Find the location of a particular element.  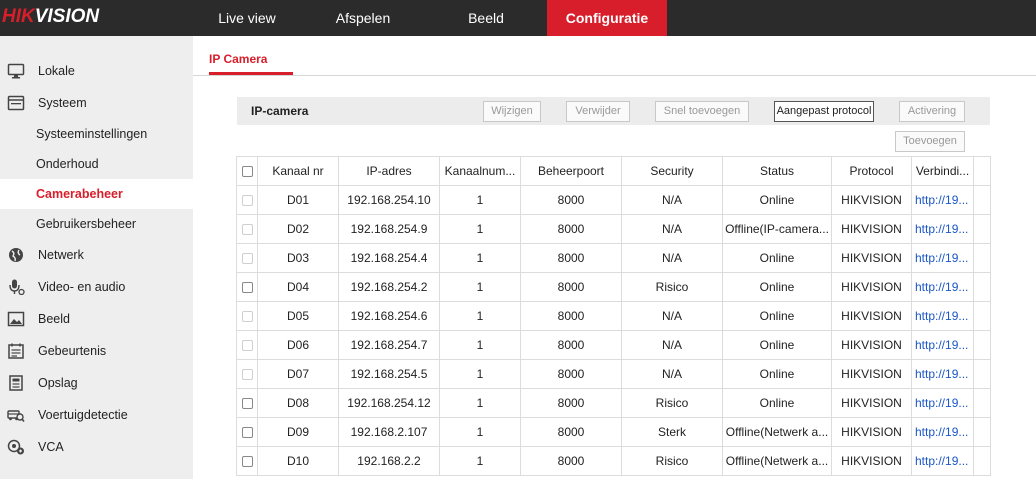

cell-ip-adres: 192.168.254.10 is located at coordinates (389, 200).